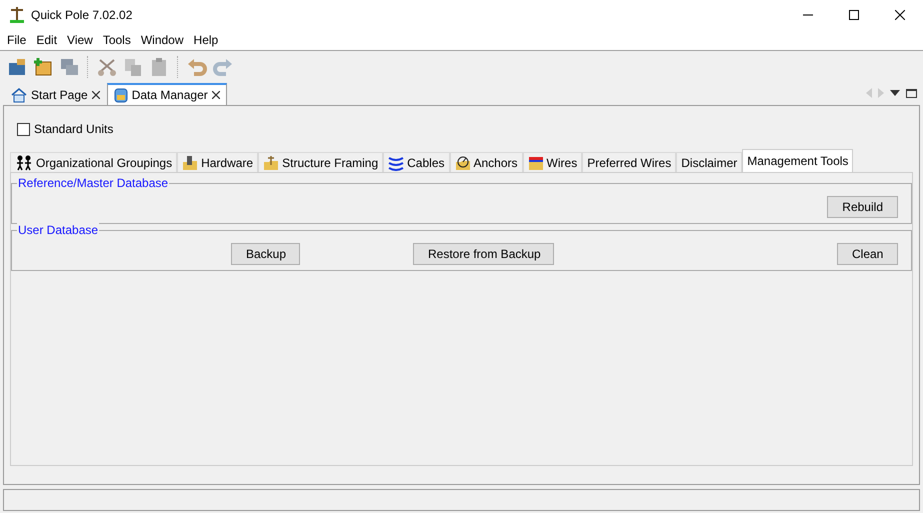  I want to click on tab: Preferred Wires, so click(629, 162).